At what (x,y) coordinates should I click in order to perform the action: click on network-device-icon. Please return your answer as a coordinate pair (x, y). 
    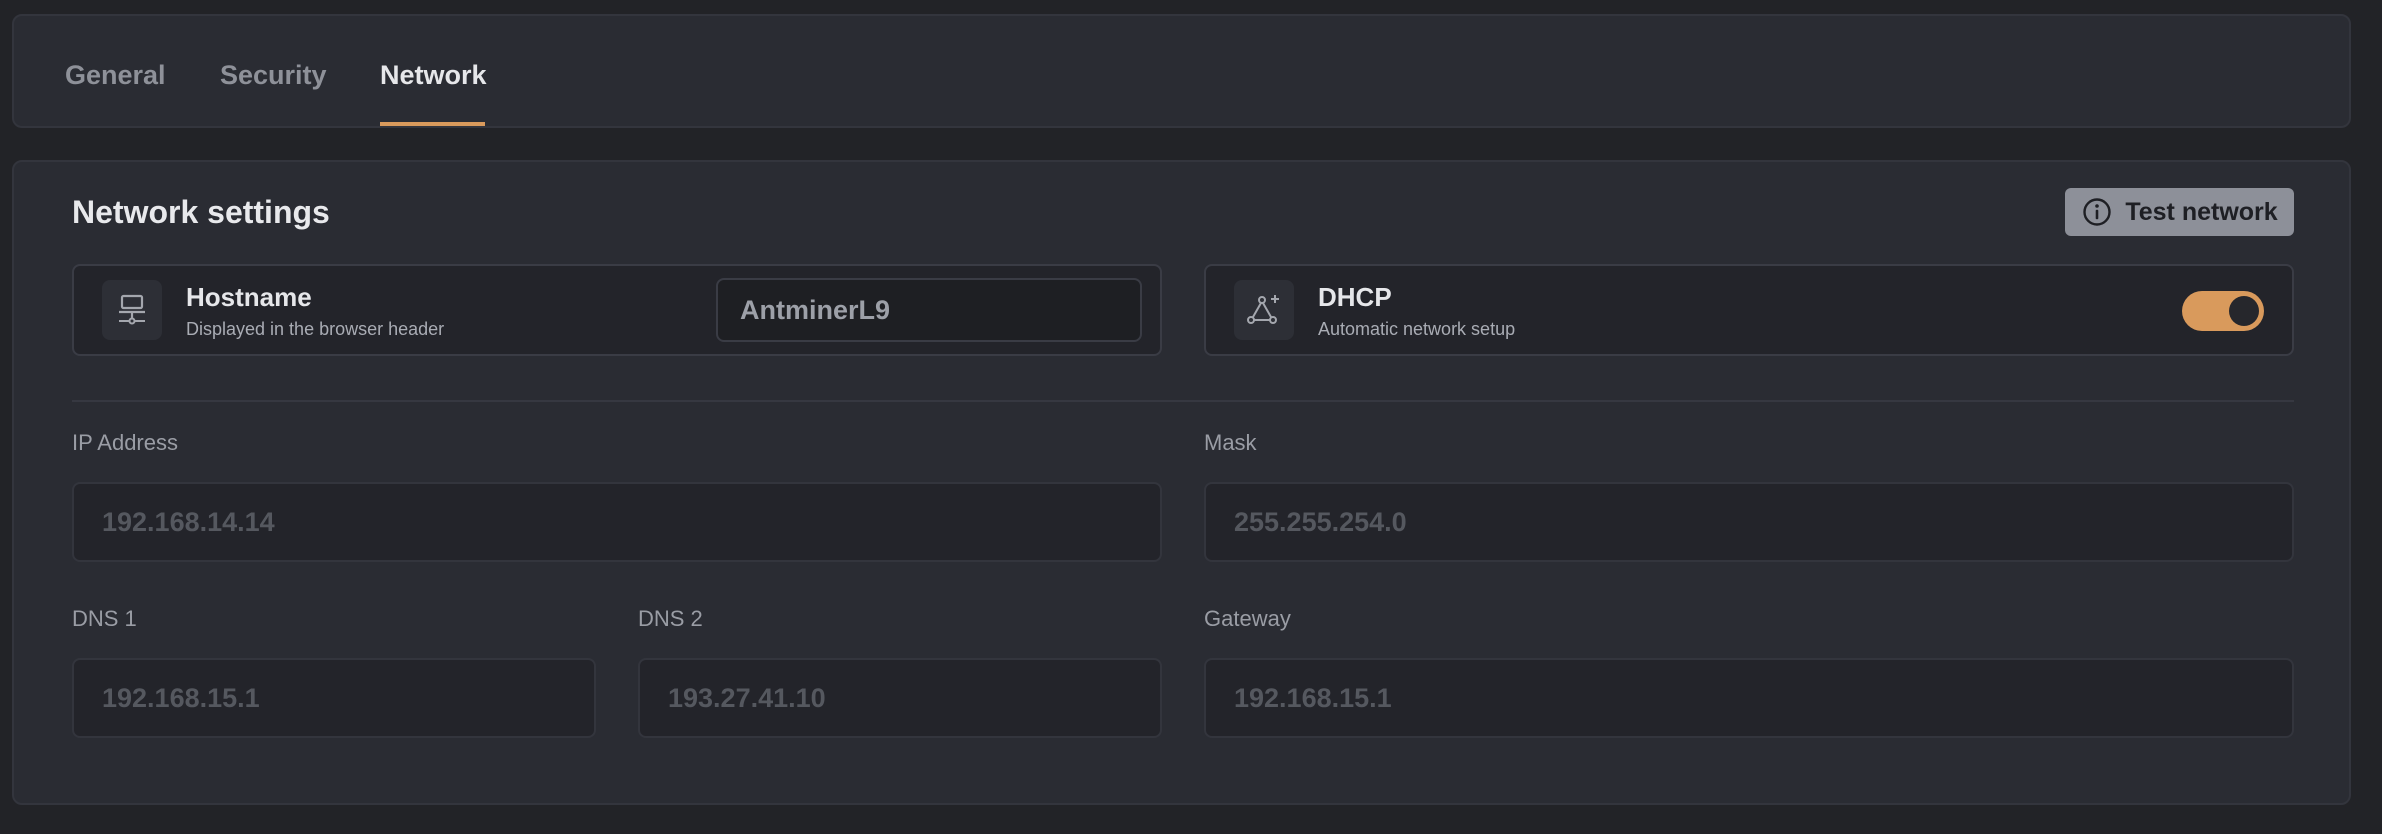
    Looking at the image, I should click on (132, 310).